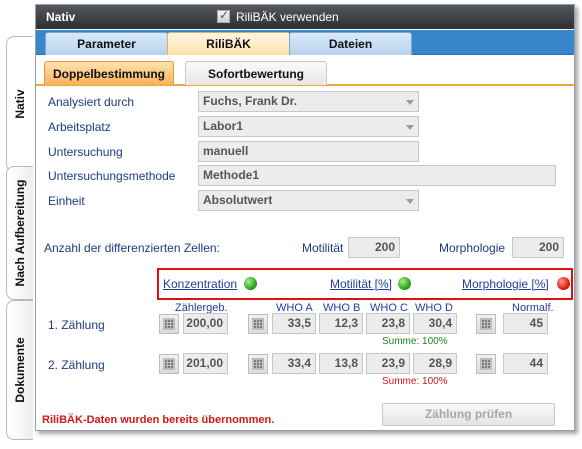 Image resolution: width=582 pixels, height=449 pixels. I want to click on motilitaet-label: Motilität, so click(323, 248).